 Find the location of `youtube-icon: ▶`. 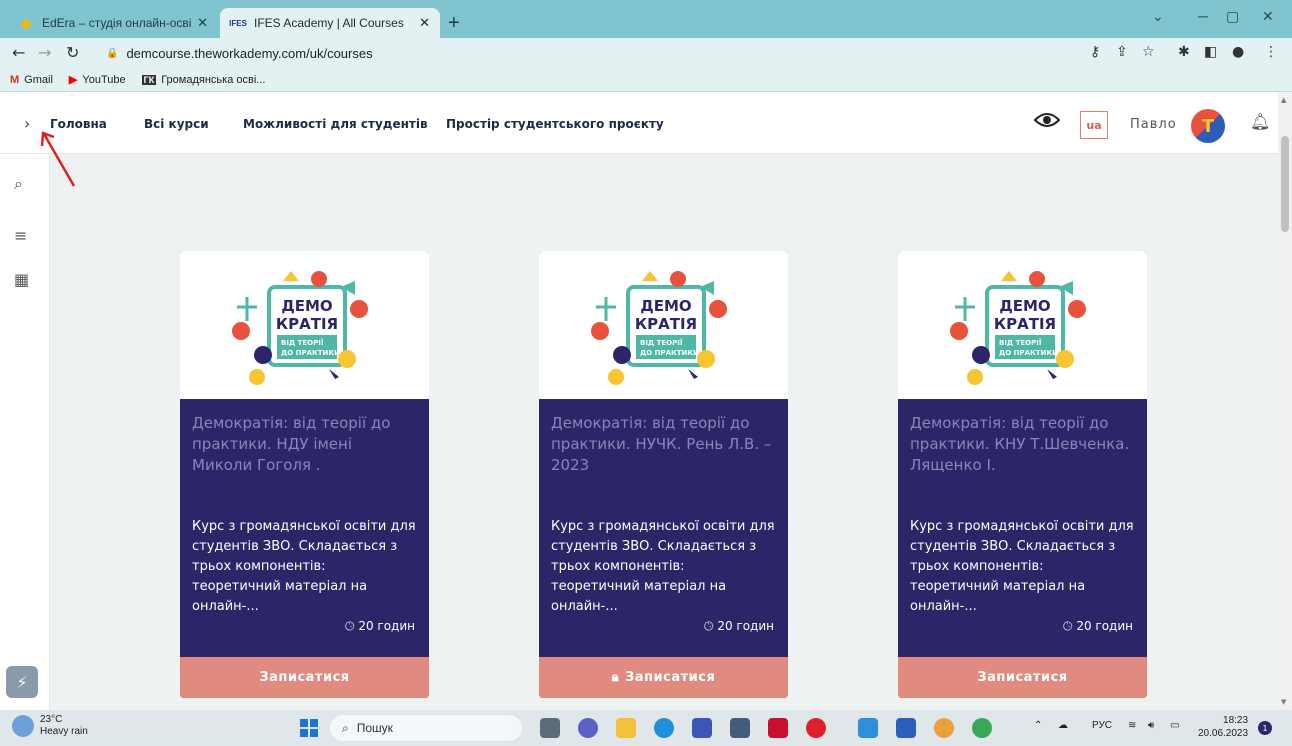

youtube-icon: ▶ is located at coordinates (73, 80).